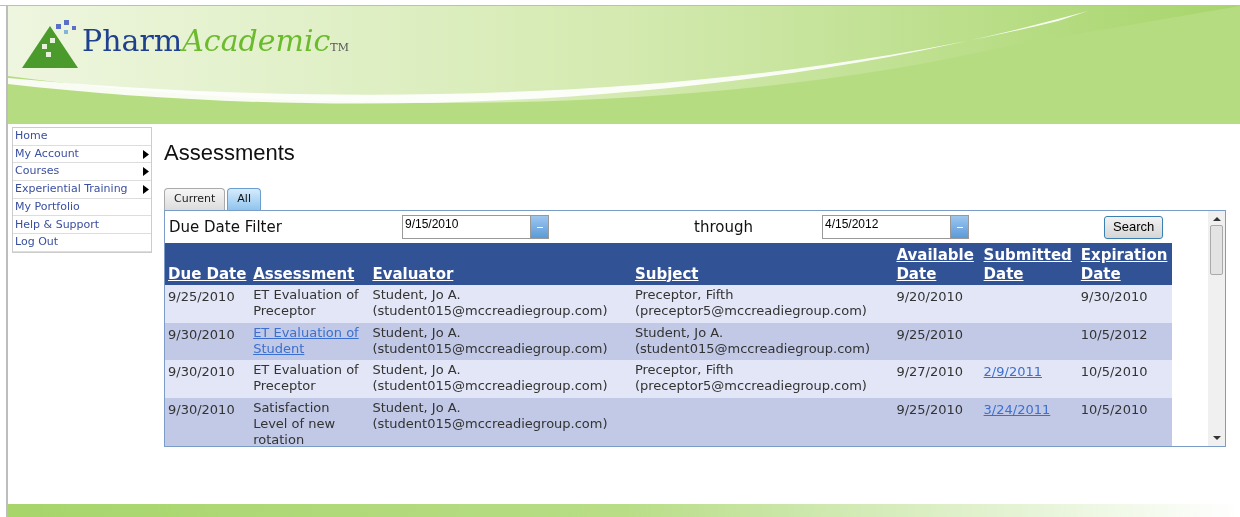  What do you see at coordinates (1134, 227) in the screenshot?
I see `search-button: Search` at bounding box center [1134, 227].